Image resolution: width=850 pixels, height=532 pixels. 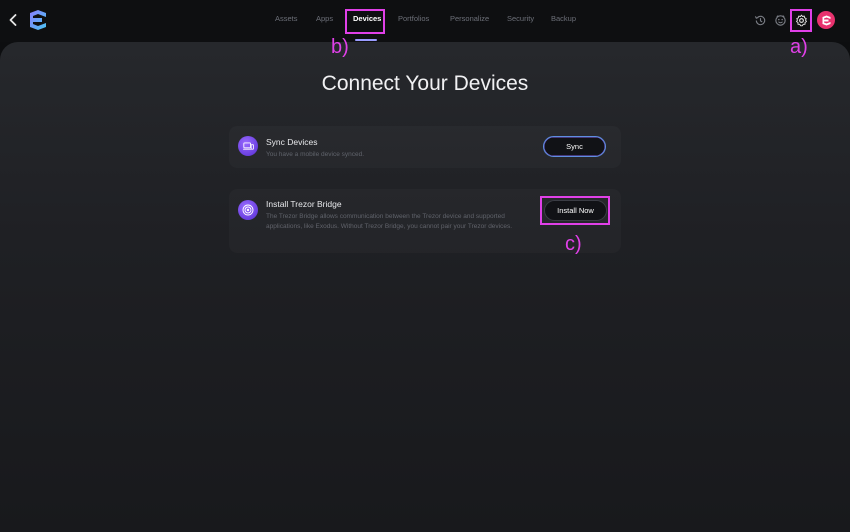 I want to click on annotation-label-b: b), so click(x=340, y=47).